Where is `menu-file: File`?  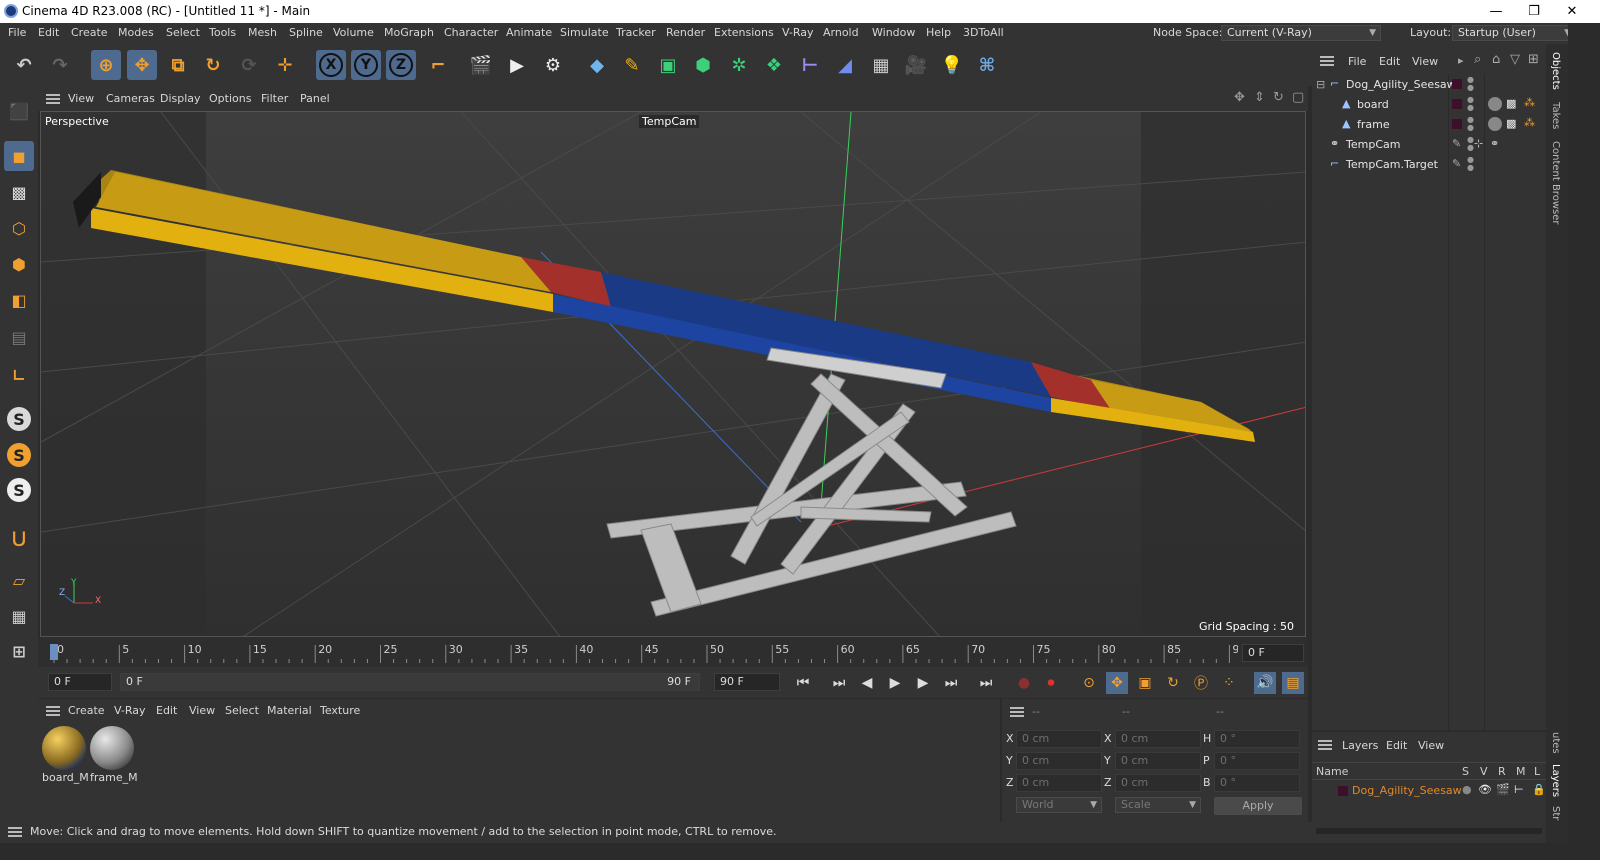
menu-file: File is located at coordinates (17, 32).